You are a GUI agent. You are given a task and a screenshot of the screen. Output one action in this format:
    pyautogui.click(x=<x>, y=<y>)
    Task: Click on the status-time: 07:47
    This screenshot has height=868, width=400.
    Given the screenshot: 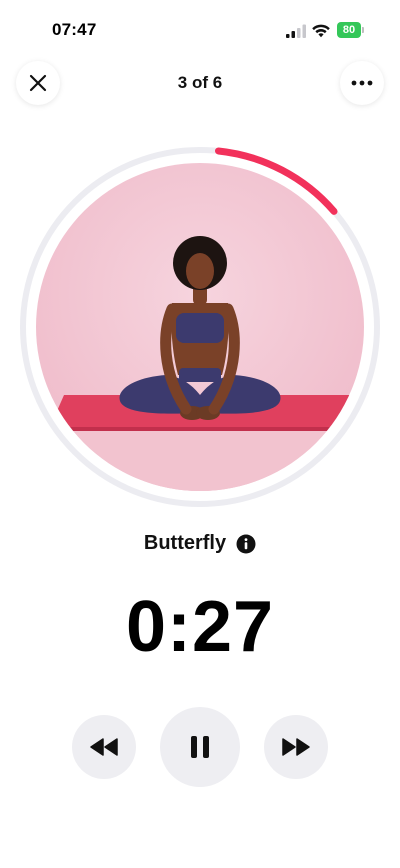 What is the action you would take?
    pyautogui.click(x=74, y=29)
    